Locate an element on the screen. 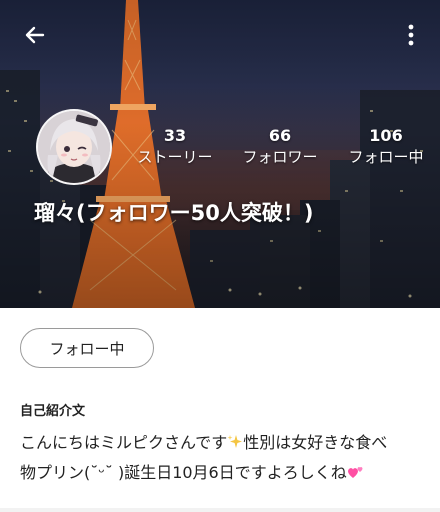  two-hearts-icon is located at coordinates (355, 472).